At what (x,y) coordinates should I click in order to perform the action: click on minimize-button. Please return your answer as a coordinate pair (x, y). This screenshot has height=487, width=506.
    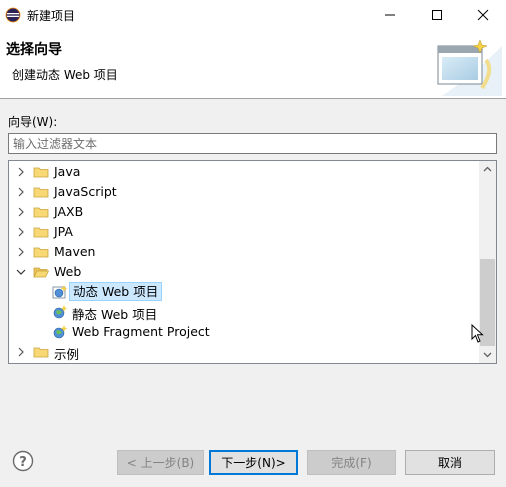
    Looking at the image, I should click on (390, 15).